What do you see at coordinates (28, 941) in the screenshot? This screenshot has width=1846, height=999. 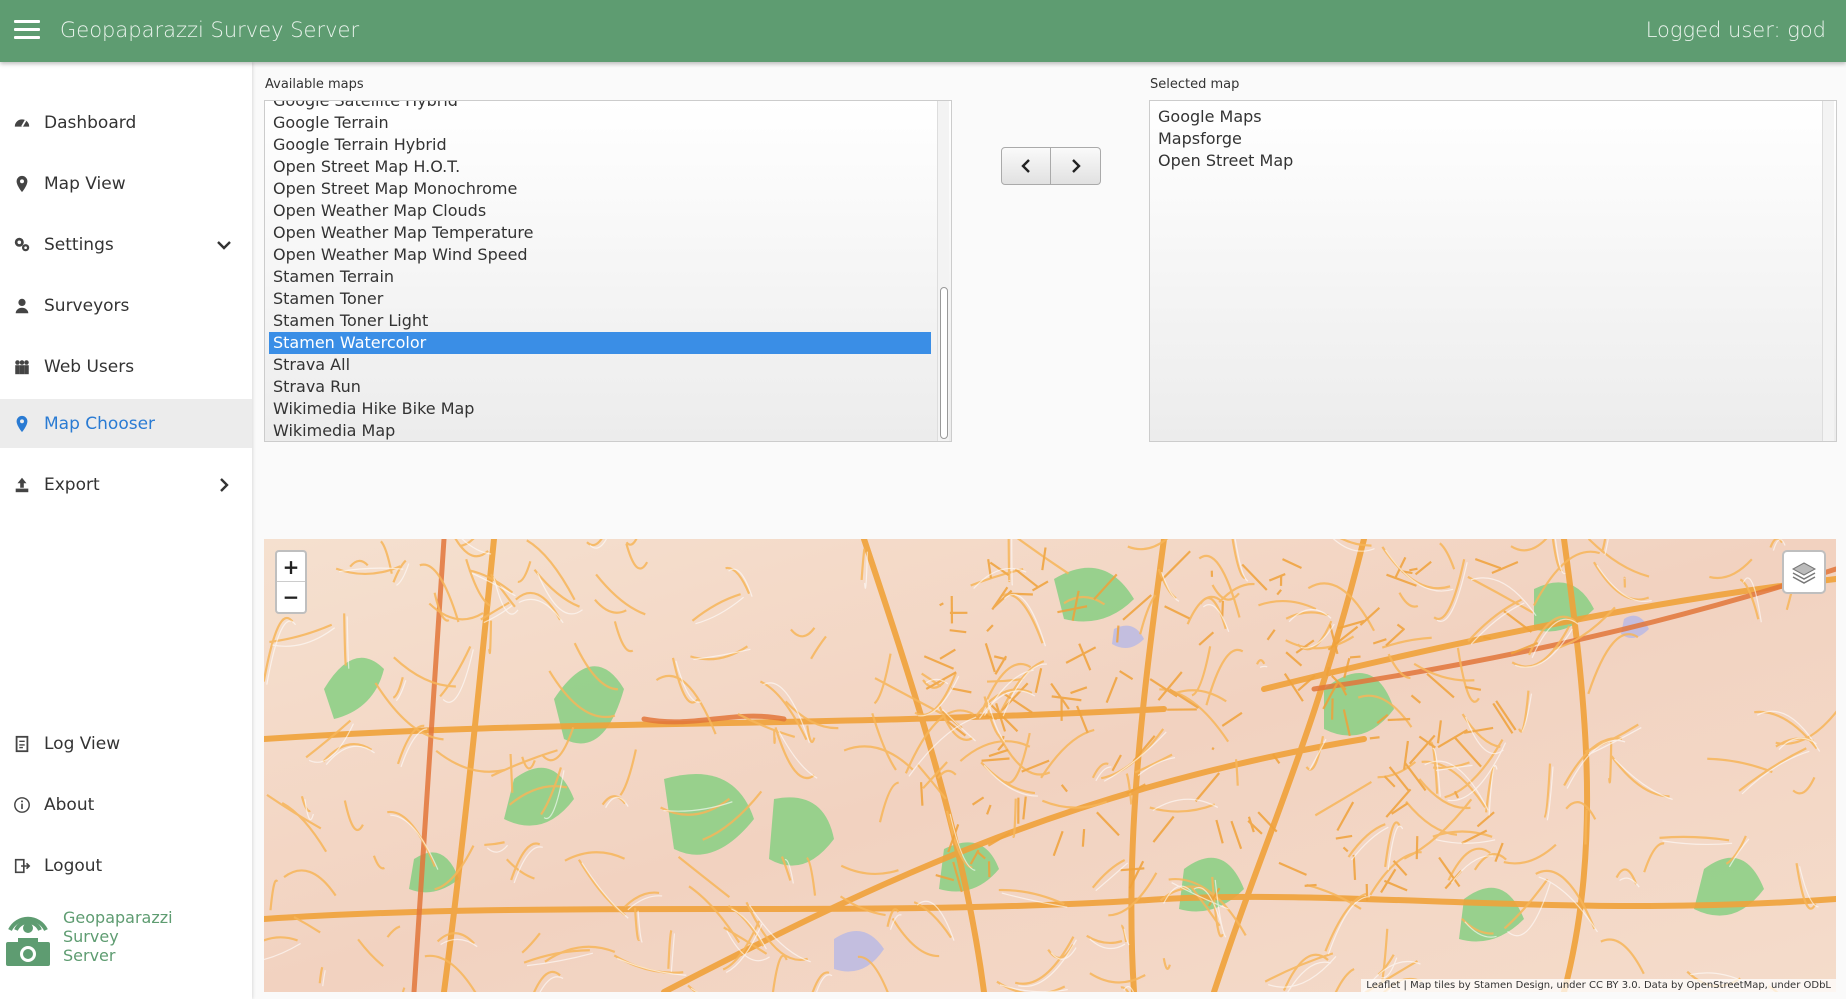 I see `geopaparazzi-logo-icon` at bounding box center [28, 941].